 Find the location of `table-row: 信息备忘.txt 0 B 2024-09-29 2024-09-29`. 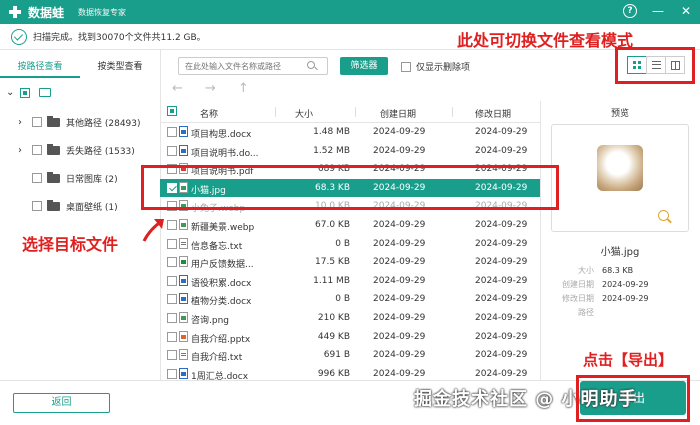

table-row: 信息备忘.txt 0 B 2024-09-29 2024-09-29 is located at coordinates (350, 244).